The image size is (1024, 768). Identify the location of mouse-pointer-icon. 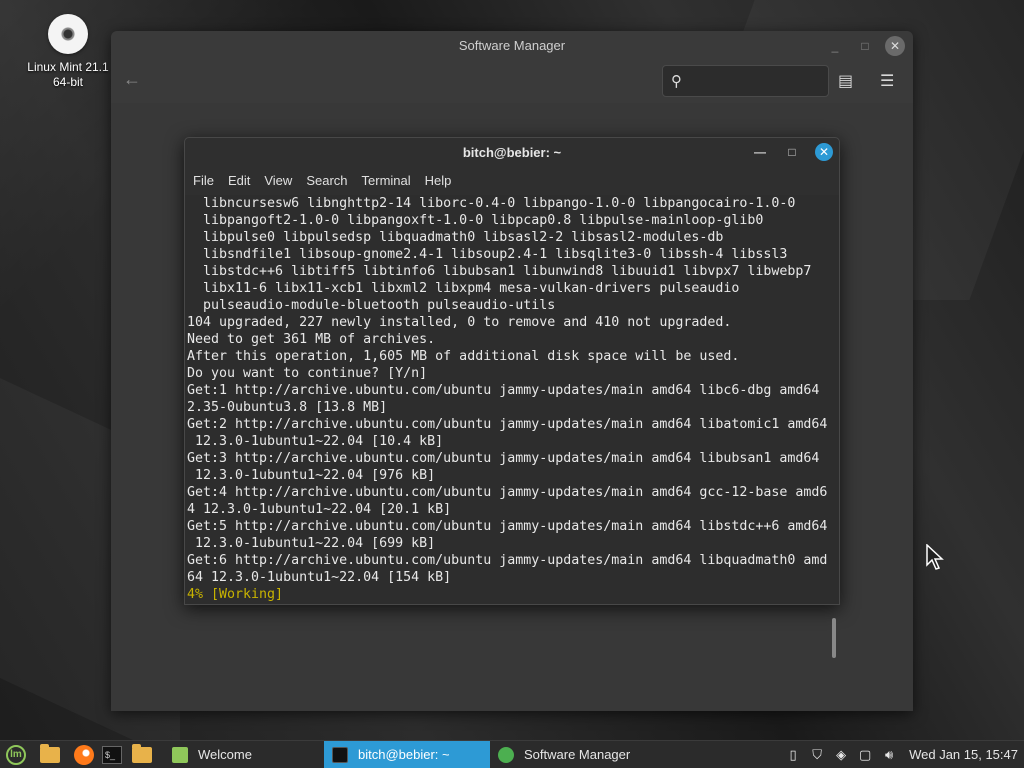
(935, 557).